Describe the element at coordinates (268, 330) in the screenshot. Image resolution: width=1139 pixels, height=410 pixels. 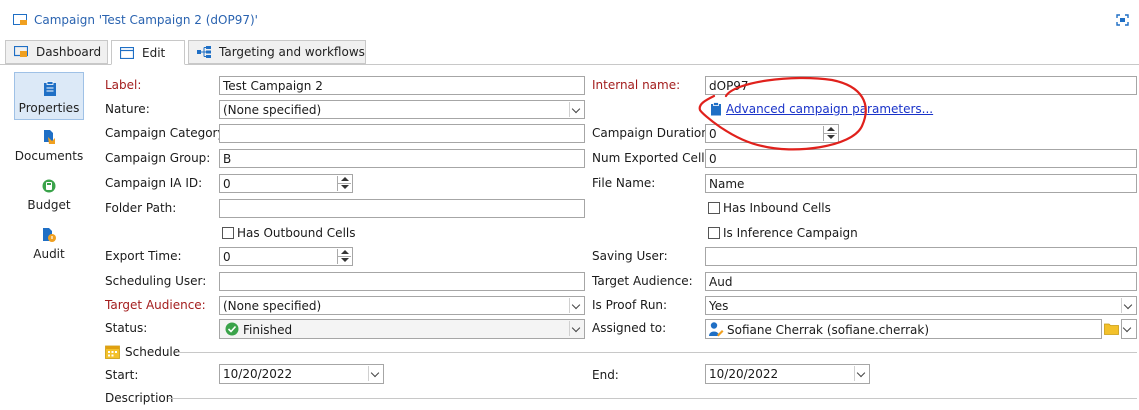
I see `status-value: Finished` at that location.